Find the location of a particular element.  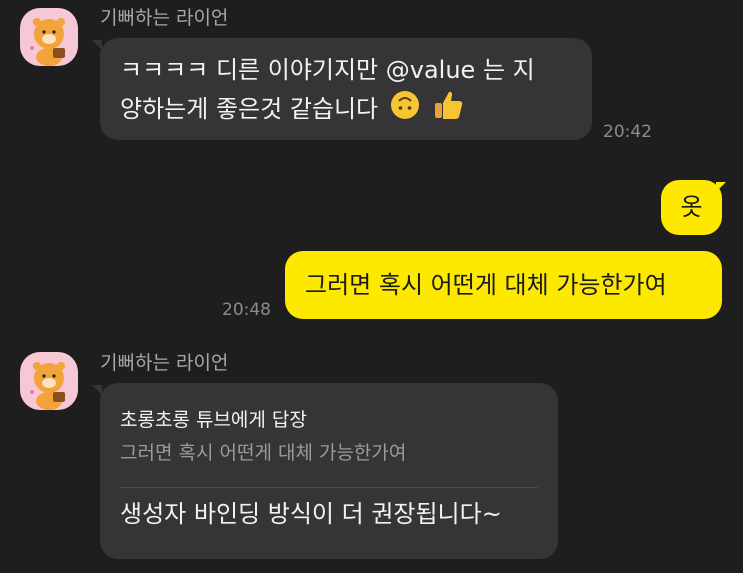

message-bubble: ㅋㅋㅋㅋ 디른 이야기지만 @value 는 지 양하는게 좋은것 같습니다 is located at coordinates (346, 89).